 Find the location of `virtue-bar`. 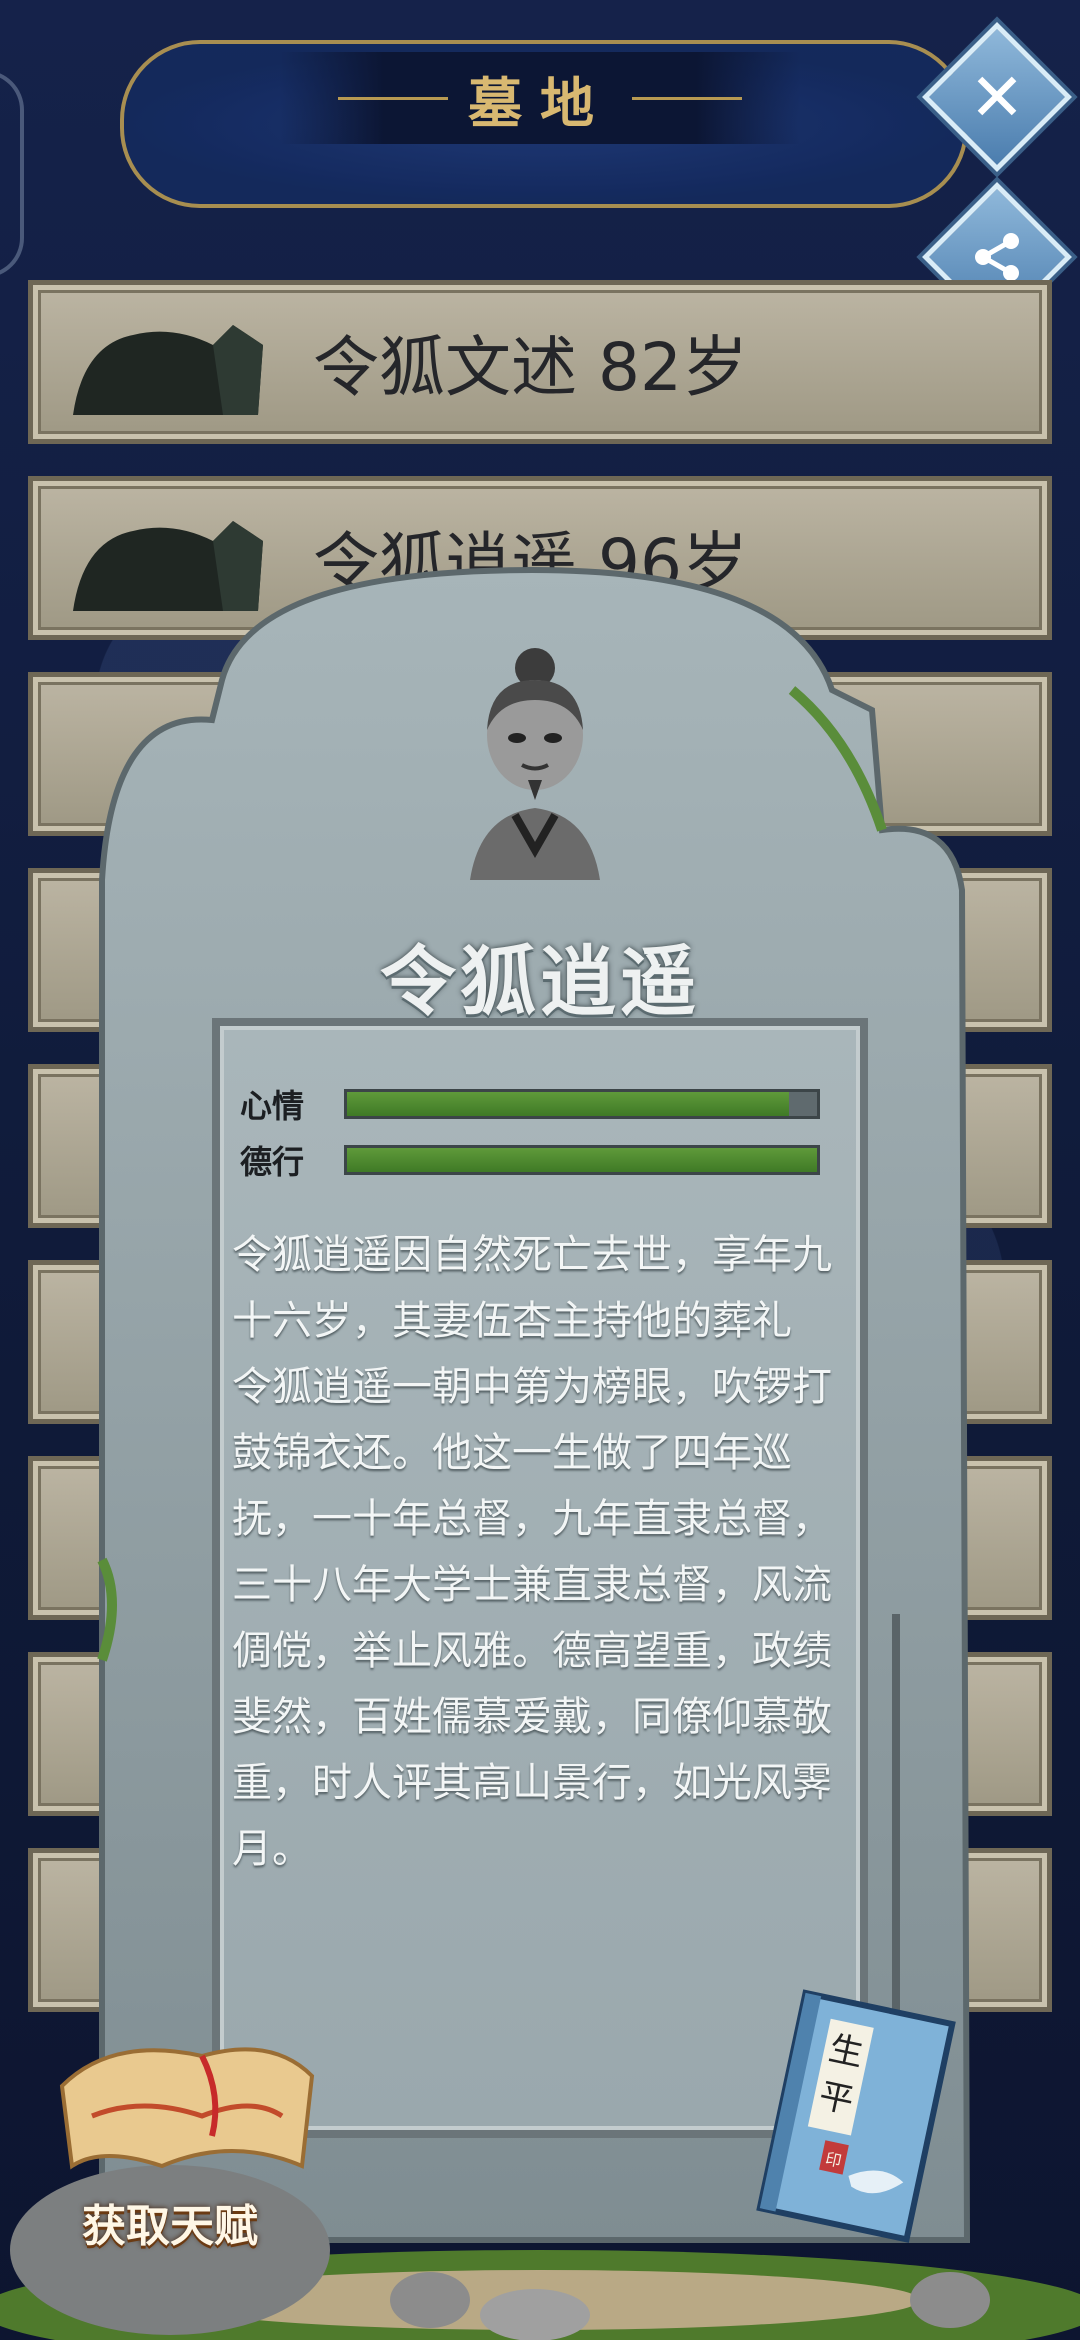

virtue-bar is located at coordinates (582, 1160).